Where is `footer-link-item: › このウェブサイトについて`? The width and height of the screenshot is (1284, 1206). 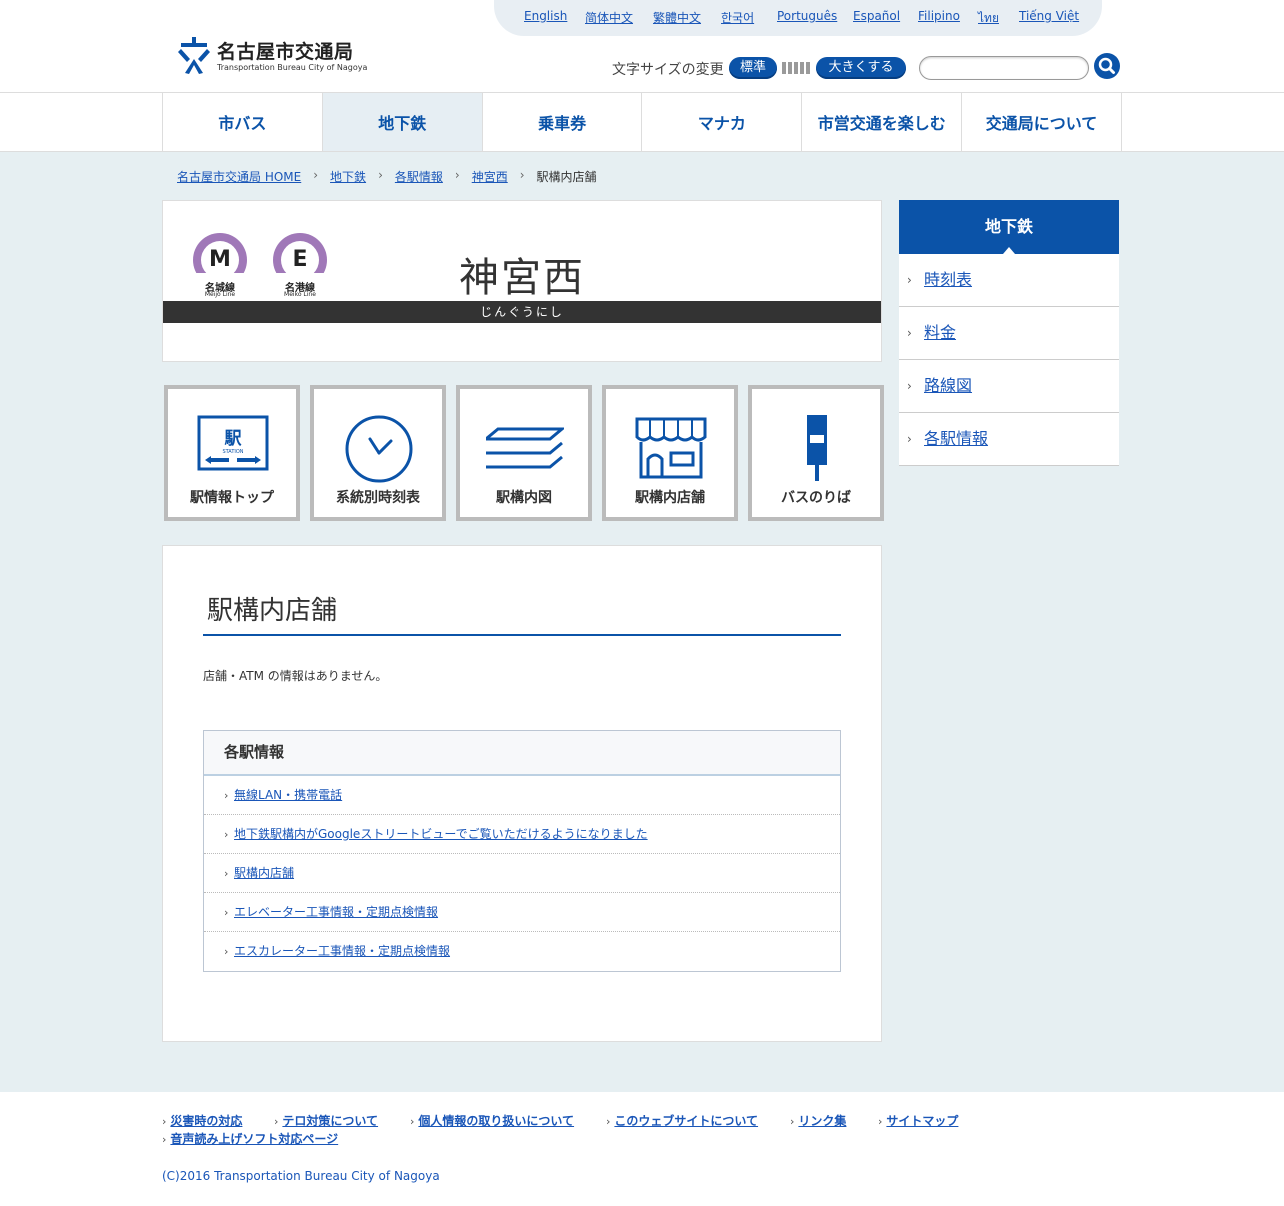 footer-link-item: › このウェブサイトについて is located at coordinates (682, 1120).